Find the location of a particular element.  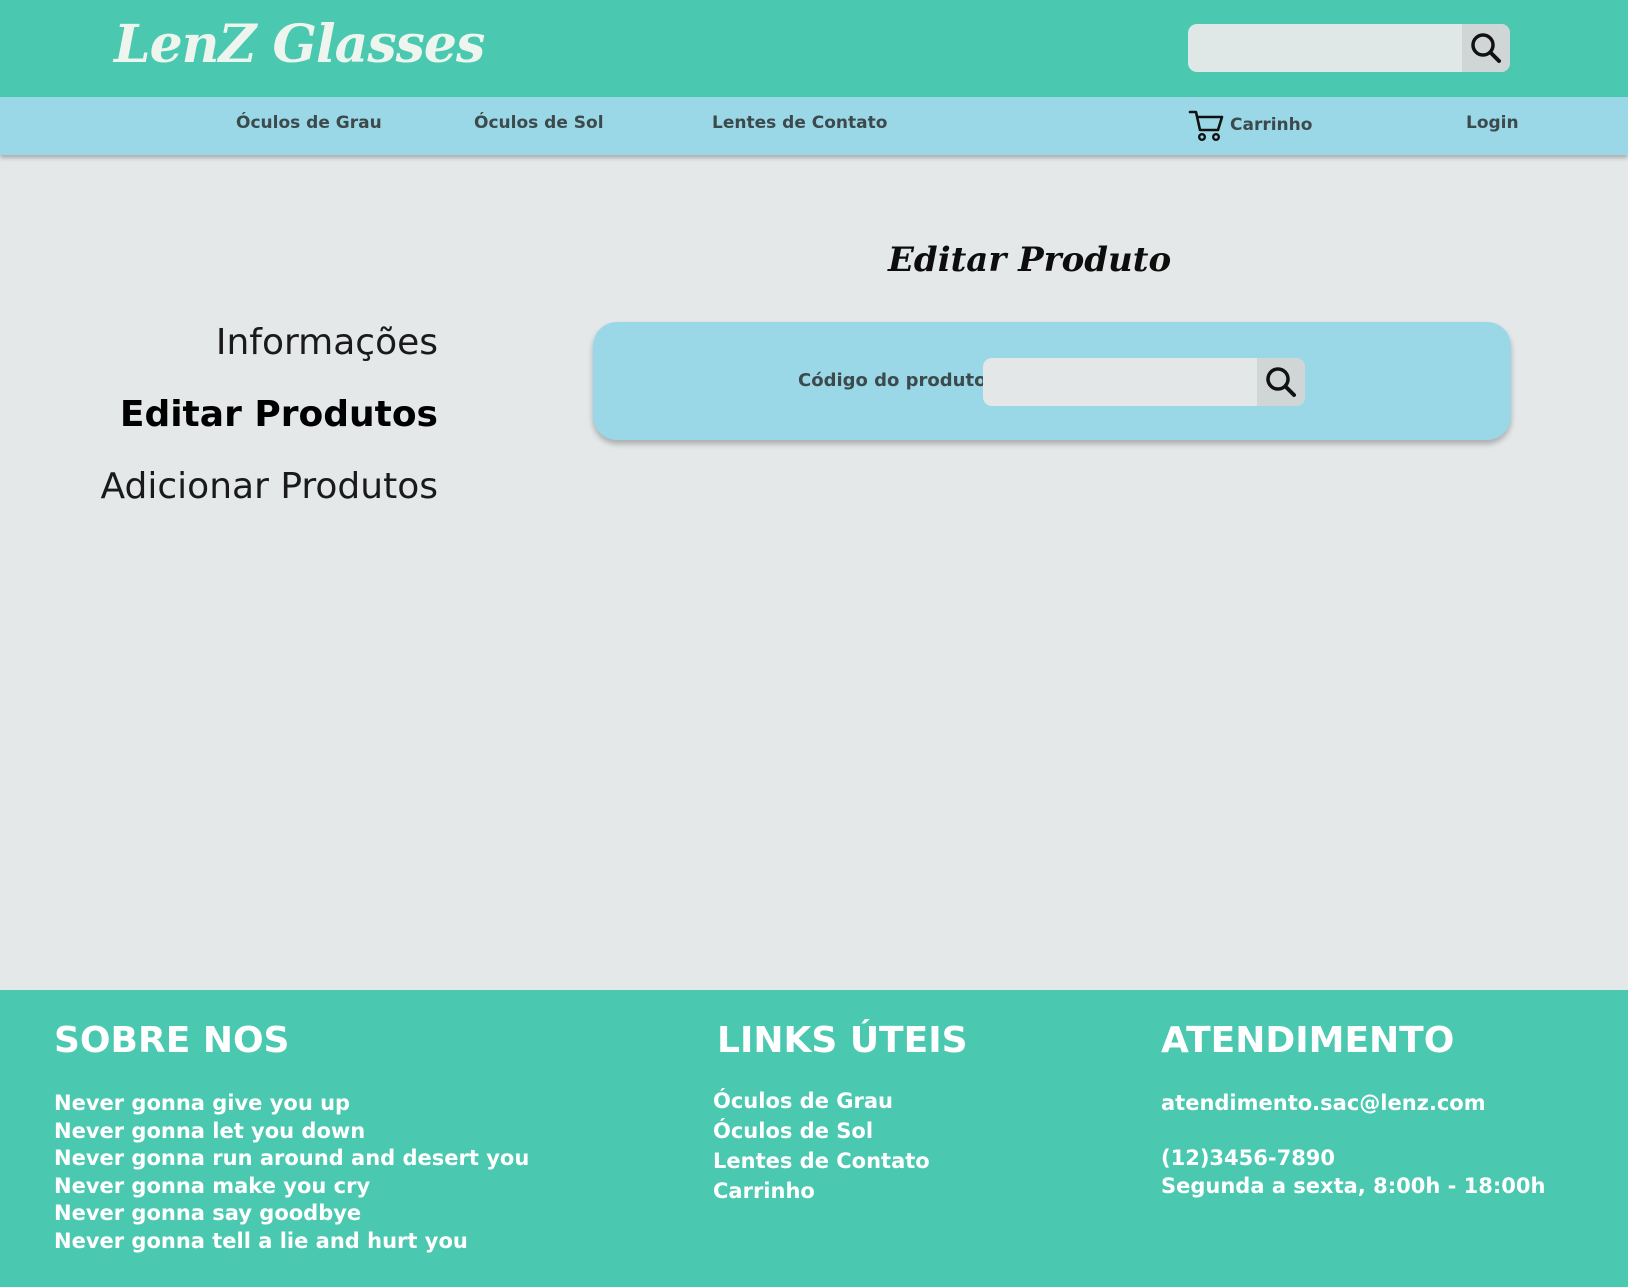

nav-oculos-de-grau: Óculos de Grau is located at coordinates (309, 123).